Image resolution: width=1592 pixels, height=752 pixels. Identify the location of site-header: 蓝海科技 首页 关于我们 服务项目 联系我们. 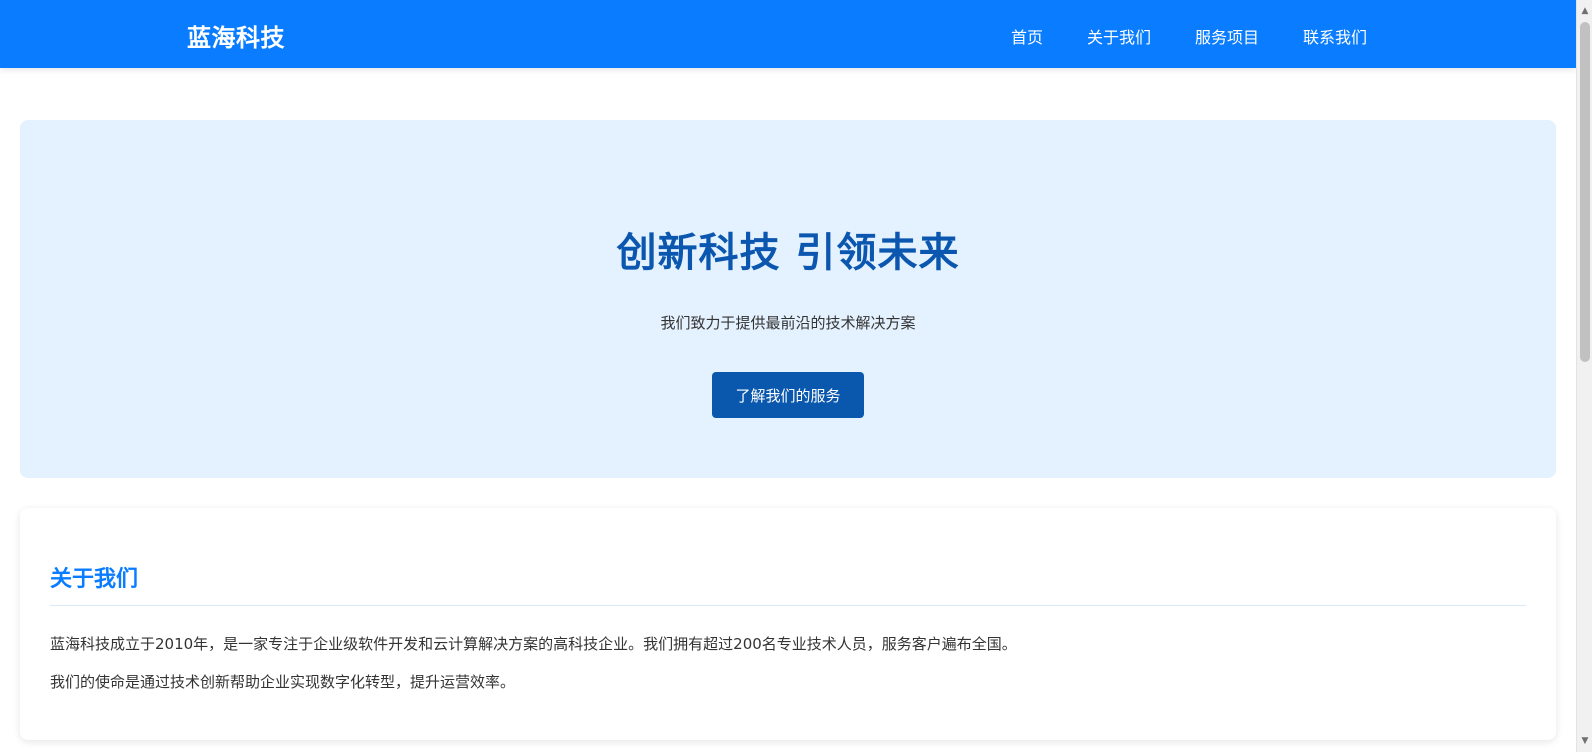
(788, 34).